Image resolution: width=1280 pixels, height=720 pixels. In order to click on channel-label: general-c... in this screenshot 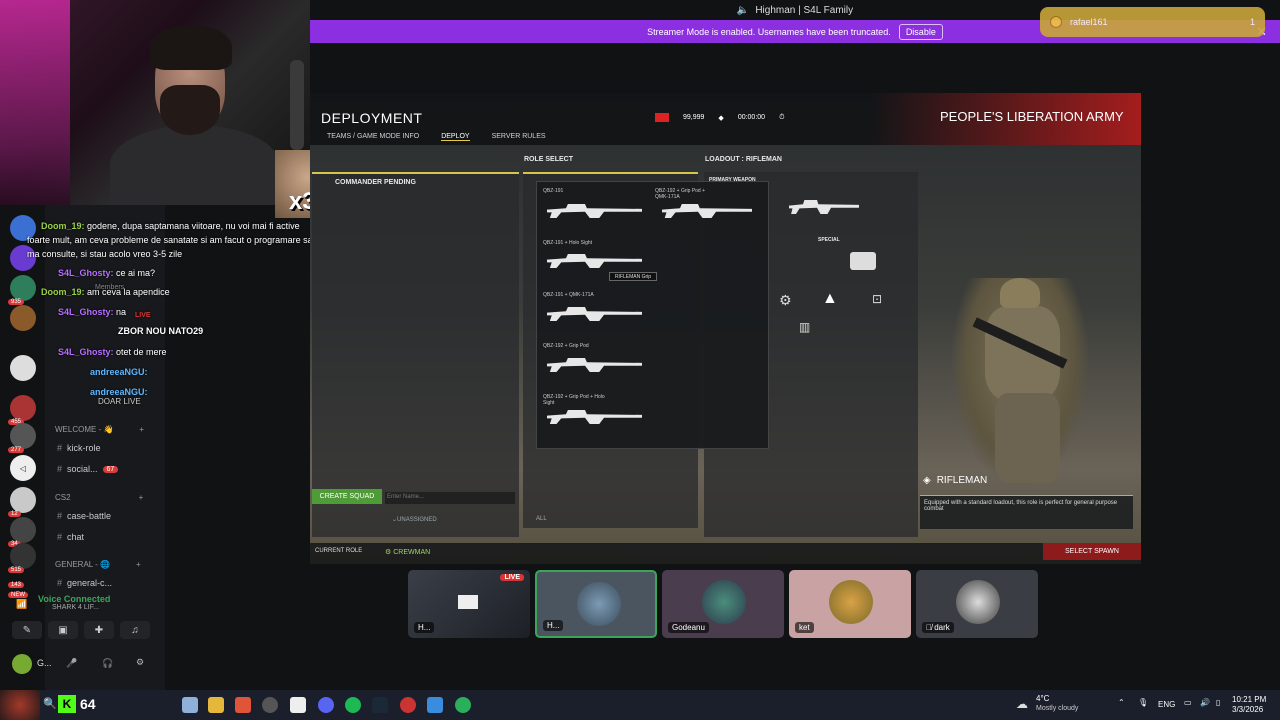, I will do `click(90, 583)`.